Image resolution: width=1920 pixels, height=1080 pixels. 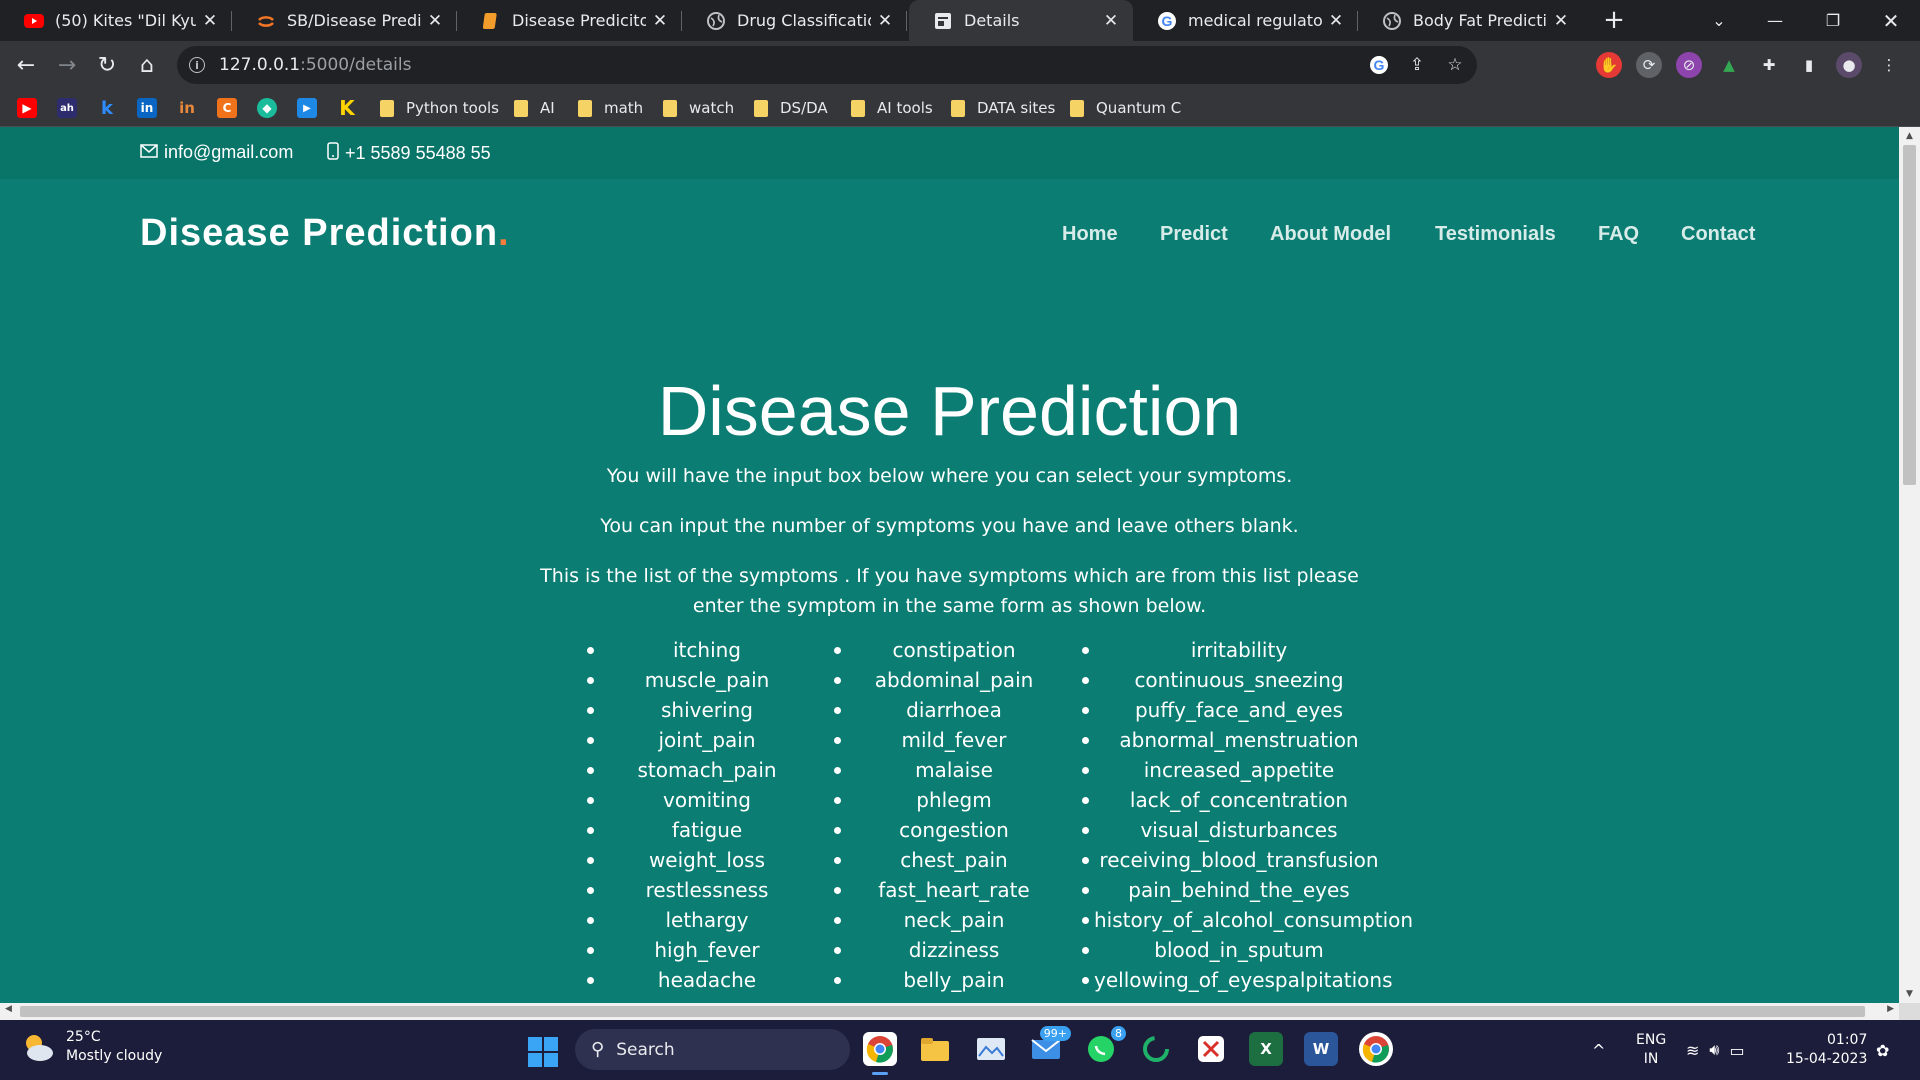 What do you see at coordinates (569, 20) in the screenshot?
I see `tab-notebook: Disease Prediciton Mo ✕` at bounding box center [569, 20].